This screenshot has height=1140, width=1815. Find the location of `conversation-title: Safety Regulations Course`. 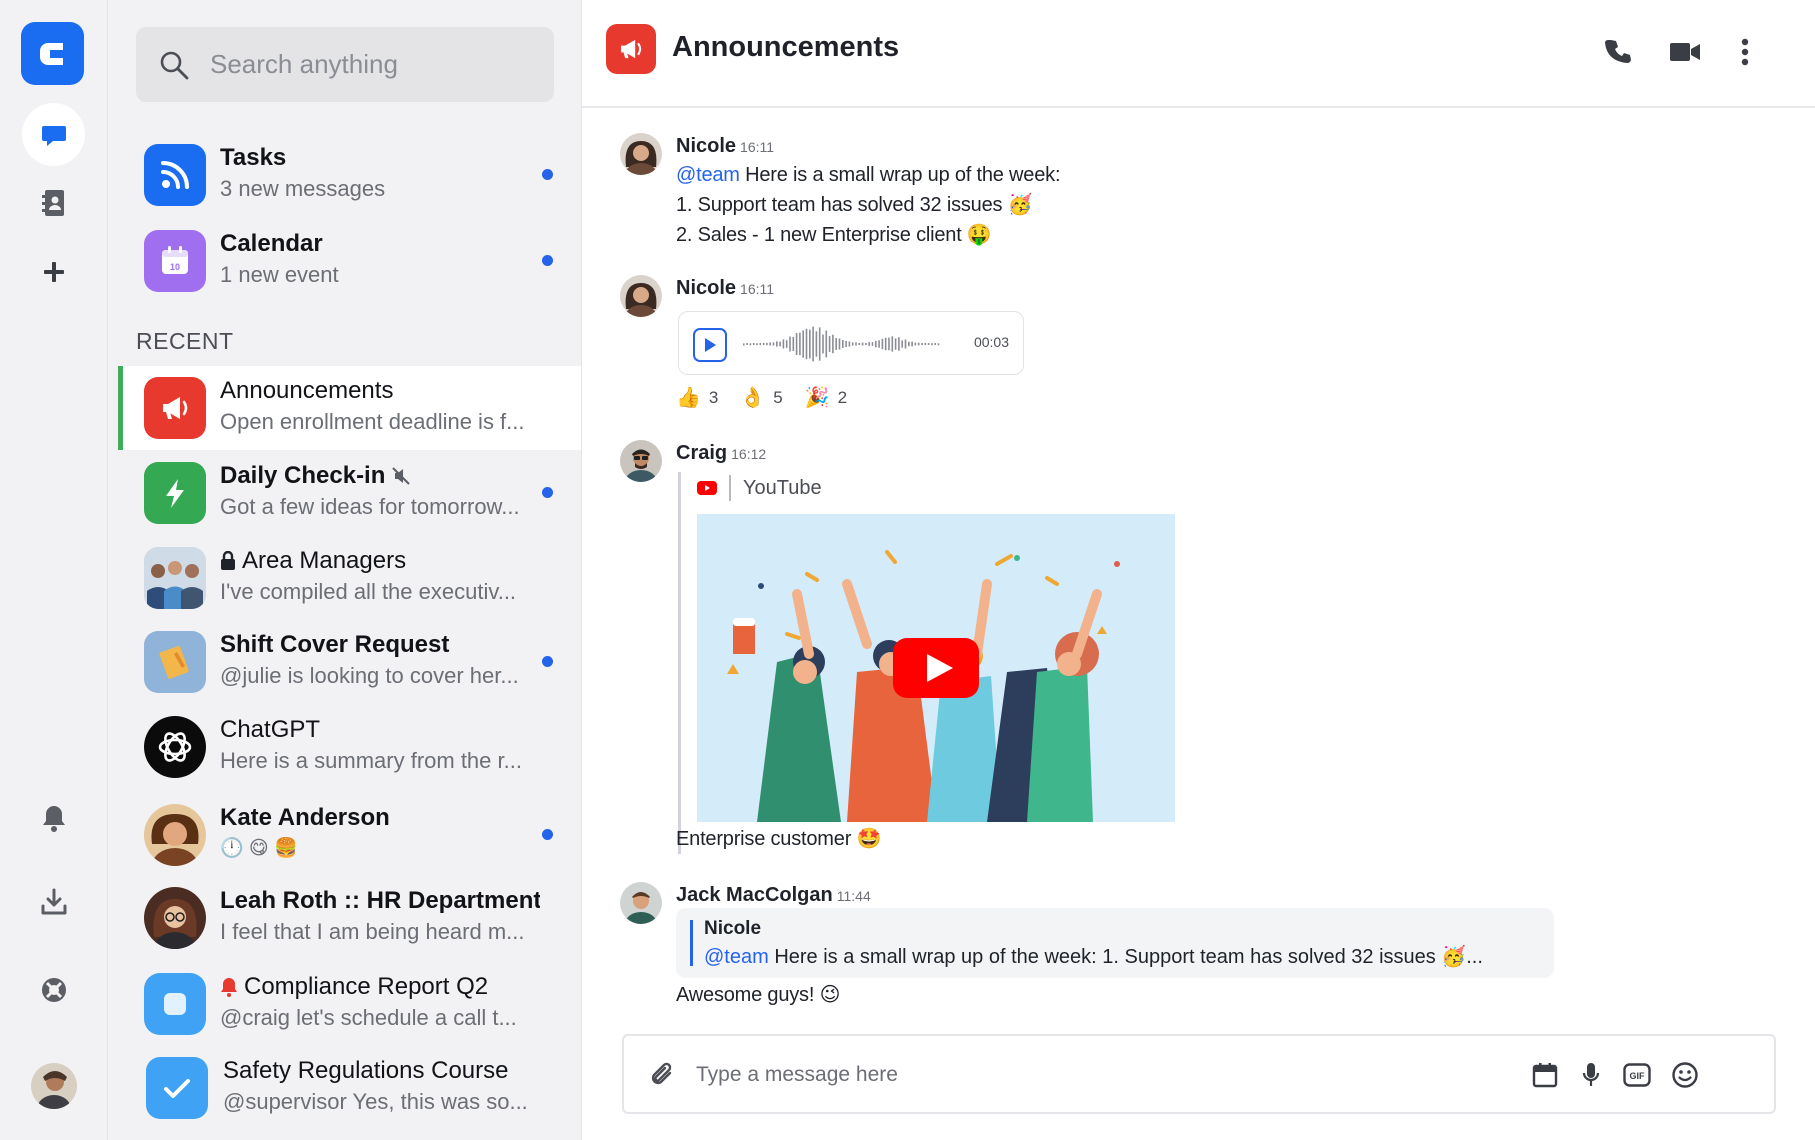

conversation-title: Safety Regulations Course is located at coordinates (366, 1070).